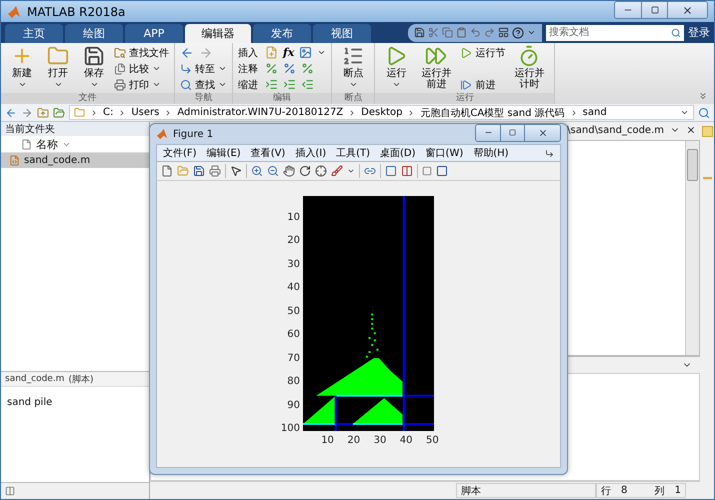 This screenshot has width=715, height=500. Describe the element at coordinates (141, 52) in the screenshot. I see `ribbon-button: 查找文件` at that location.